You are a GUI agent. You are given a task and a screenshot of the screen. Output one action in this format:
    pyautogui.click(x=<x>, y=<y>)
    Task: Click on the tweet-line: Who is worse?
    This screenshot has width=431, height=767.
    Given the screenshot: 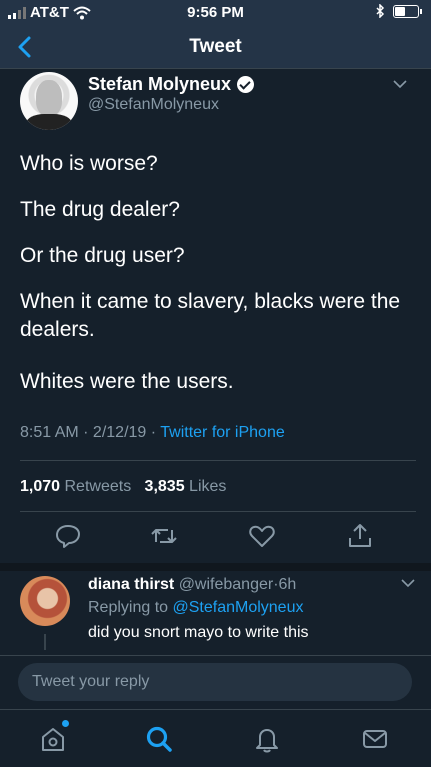 What is the action you would take?
    pyautogui.click(x=89, y=163)
    